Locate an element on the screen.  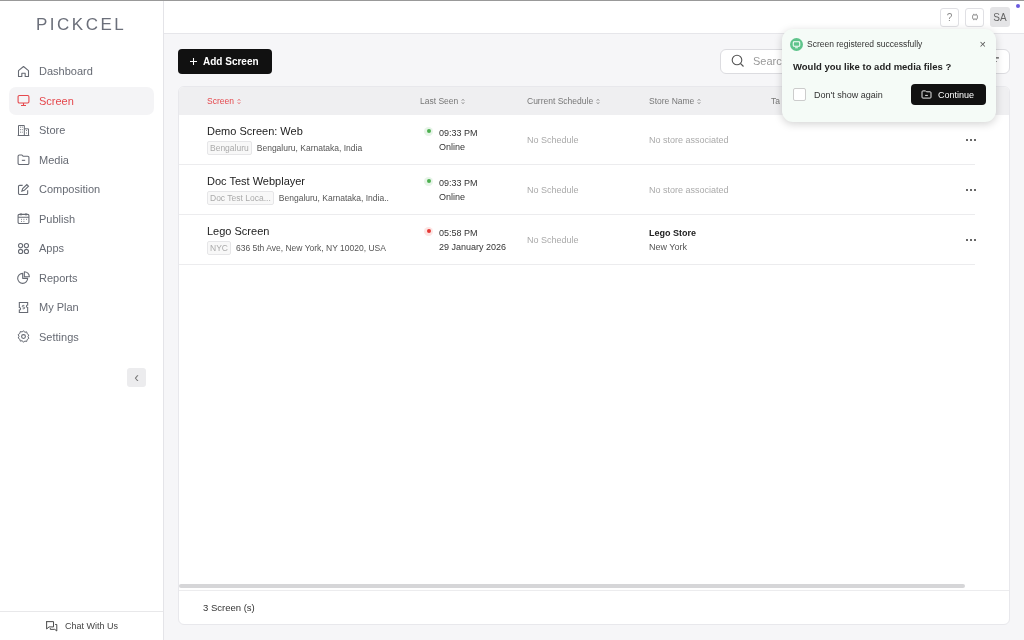
nav-item: Dashboard is located at coordinates (81, 71).